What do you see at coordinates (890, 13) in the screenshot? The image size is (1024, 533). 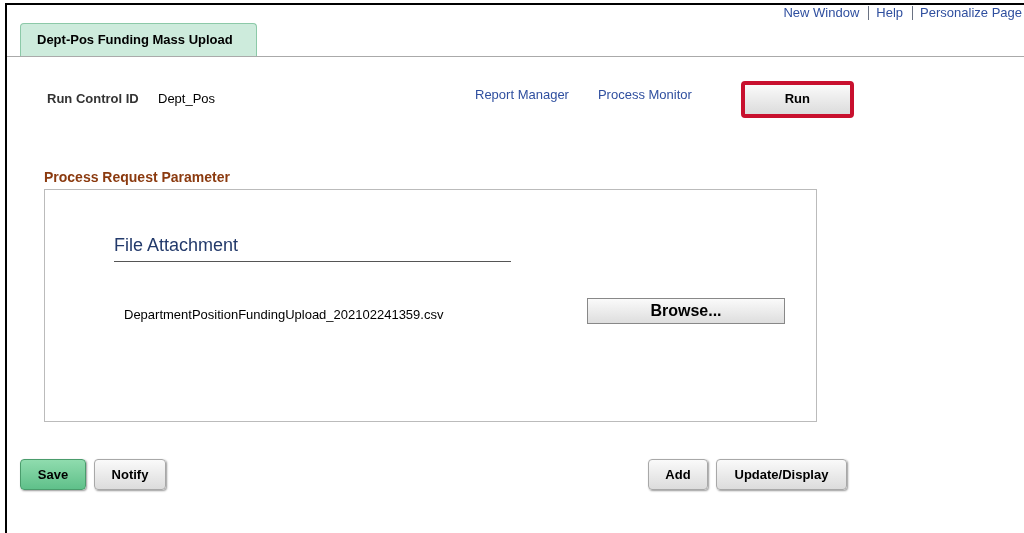 I see `header-link: Help` at bounding box center [890, 13].